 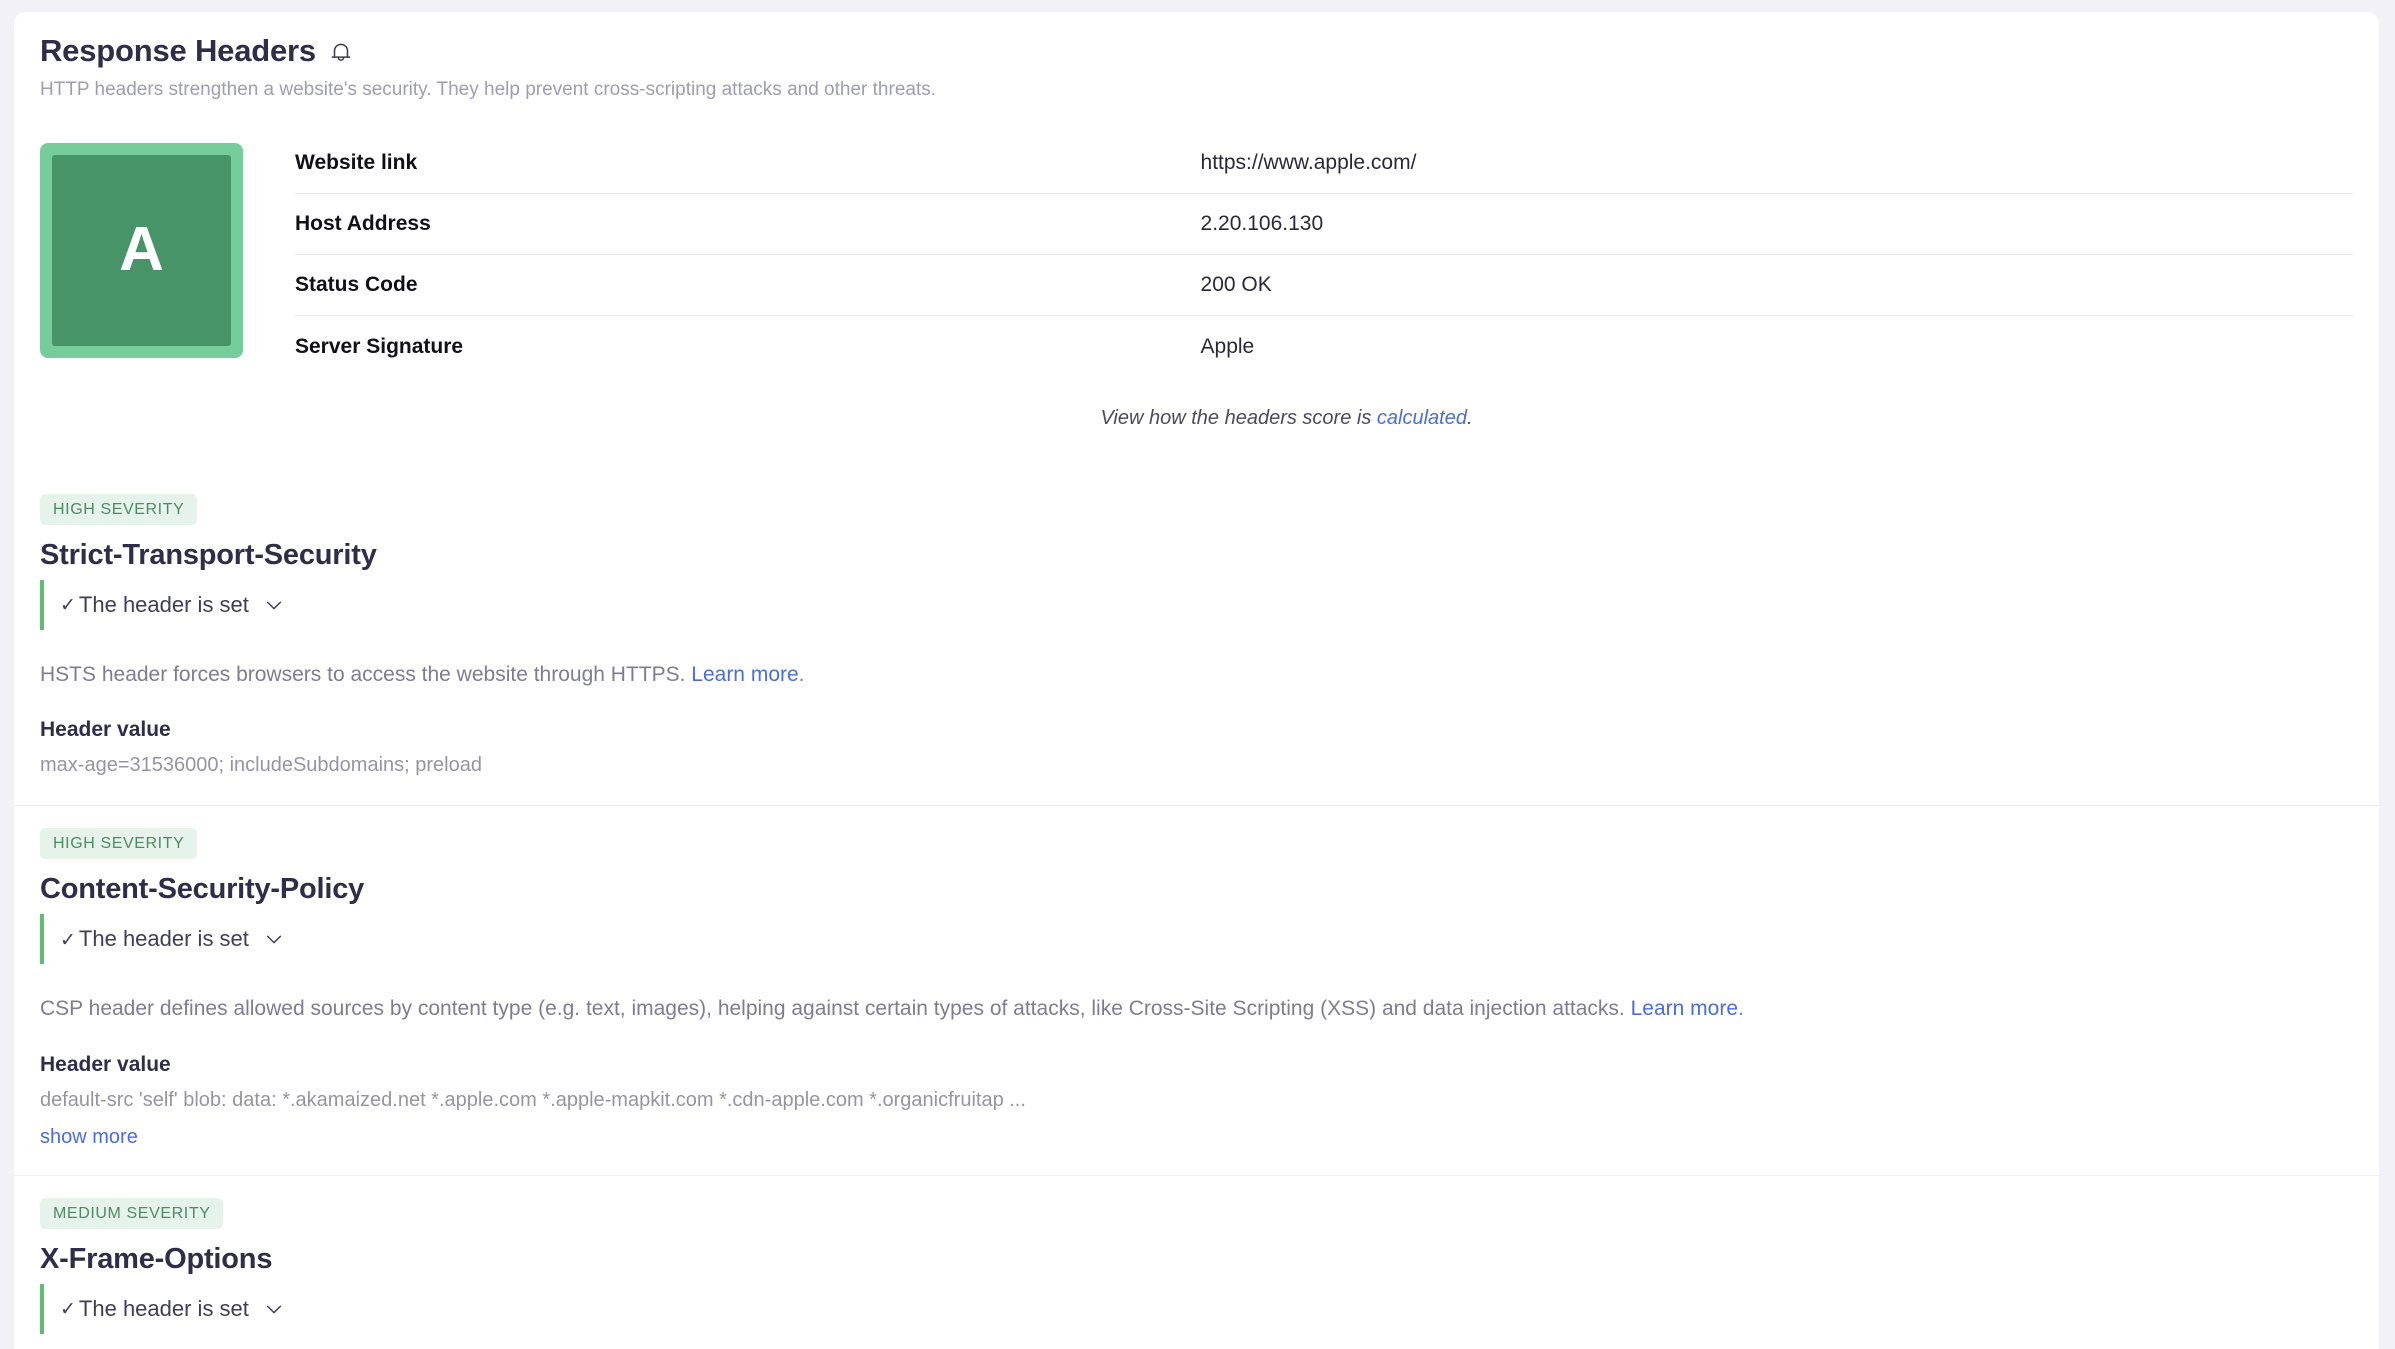 I want to click on page-title: Response Headers, so click(x=178, y=50).